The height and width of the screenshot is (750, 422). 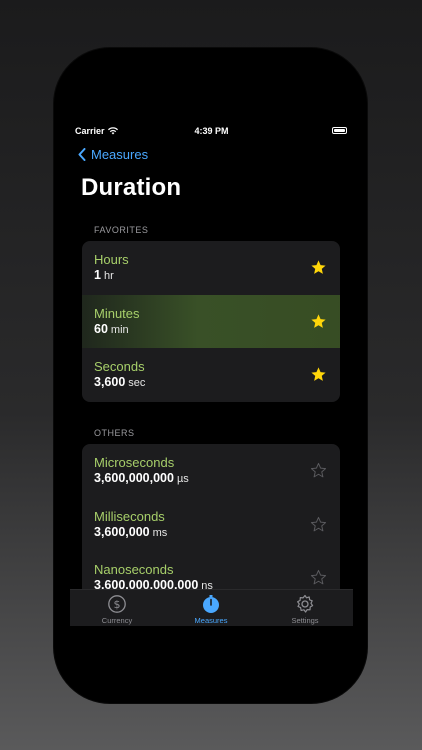 I want to click on status-bar: Carrier 4:39 PM, so click(x=211, y=131).